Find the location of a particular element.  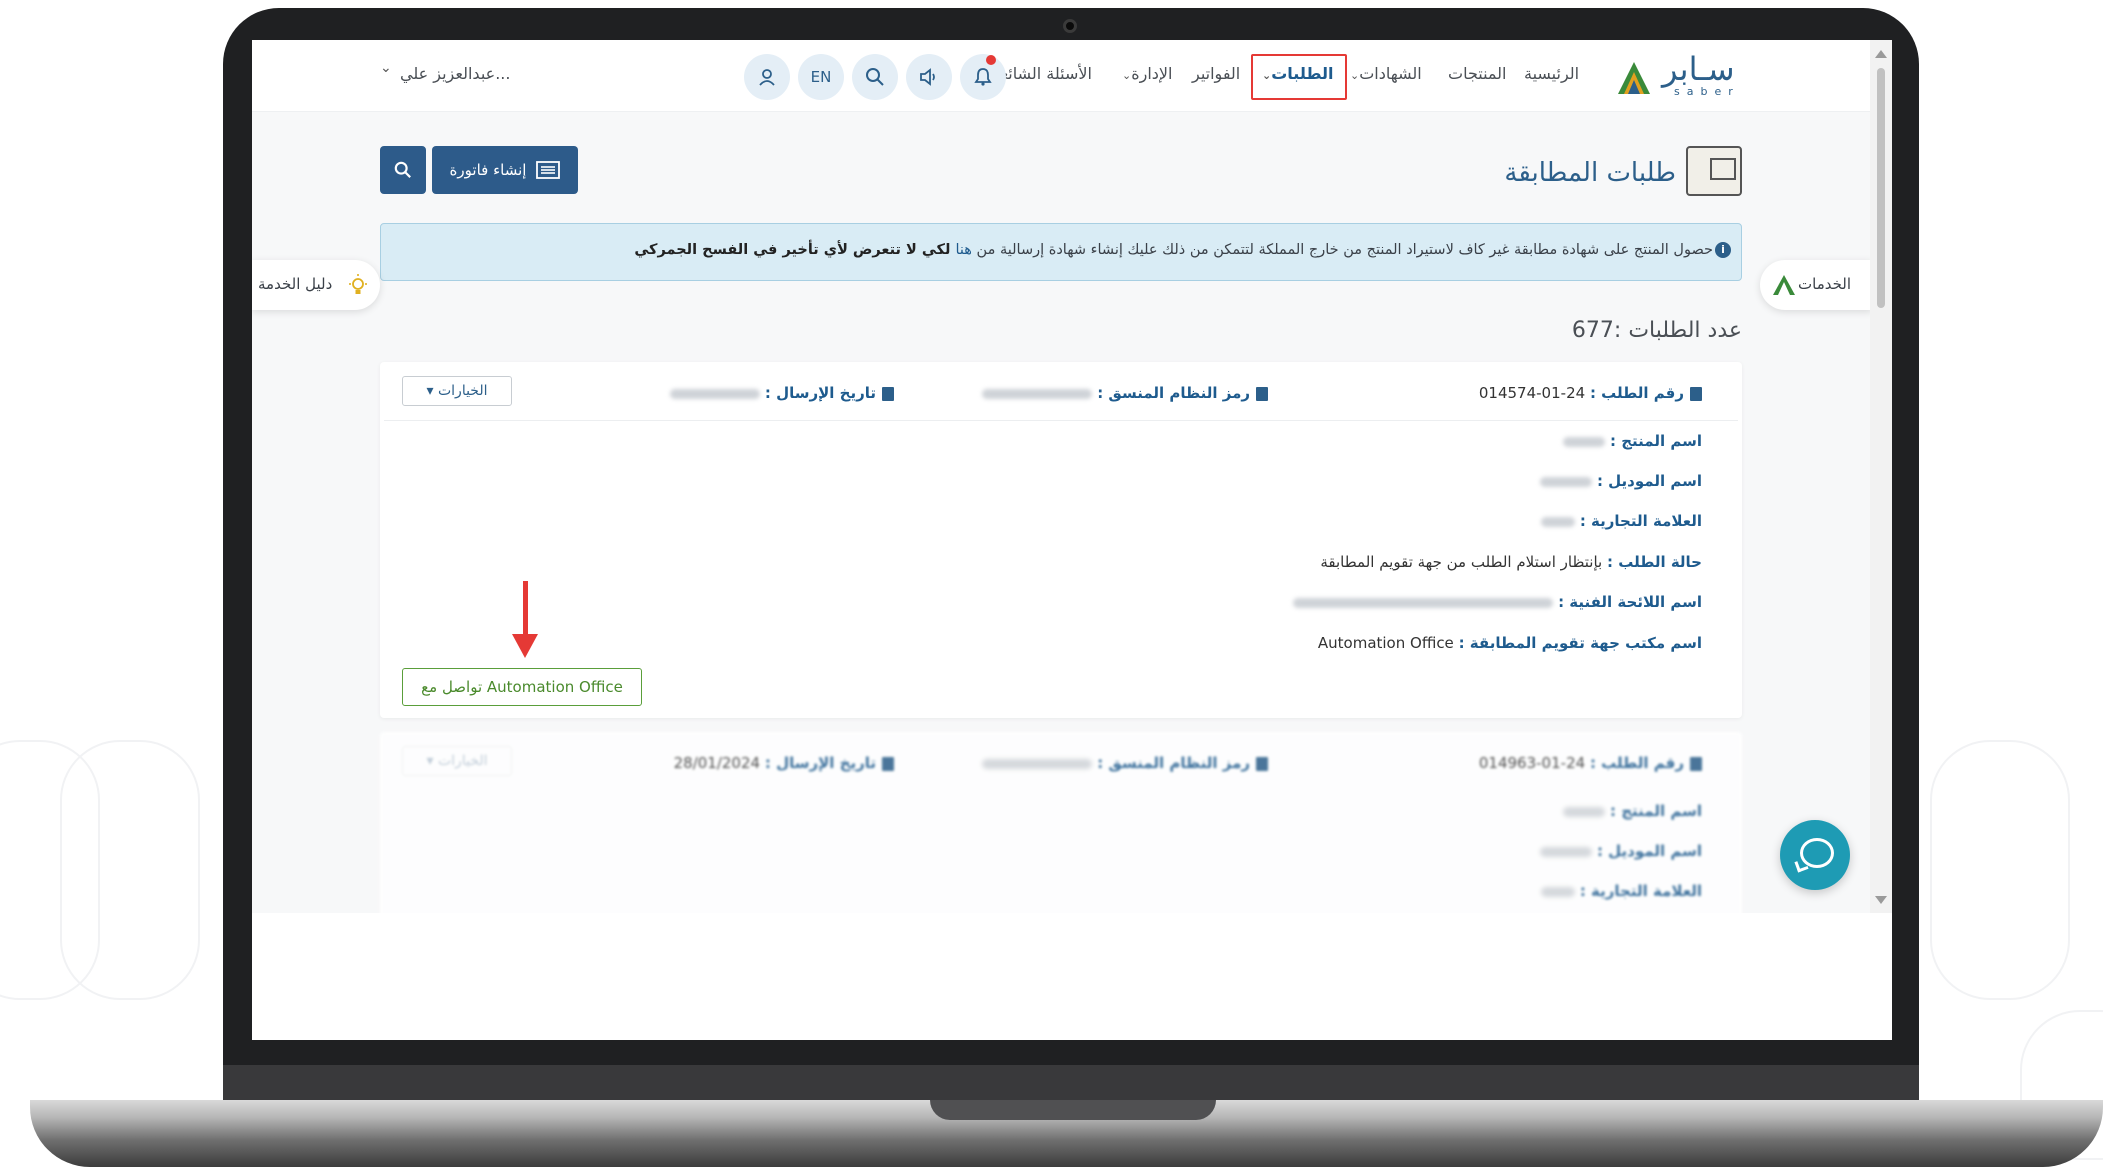

service-guide-side-tab: دليل الخدمة is located at coordinates (316, 285).